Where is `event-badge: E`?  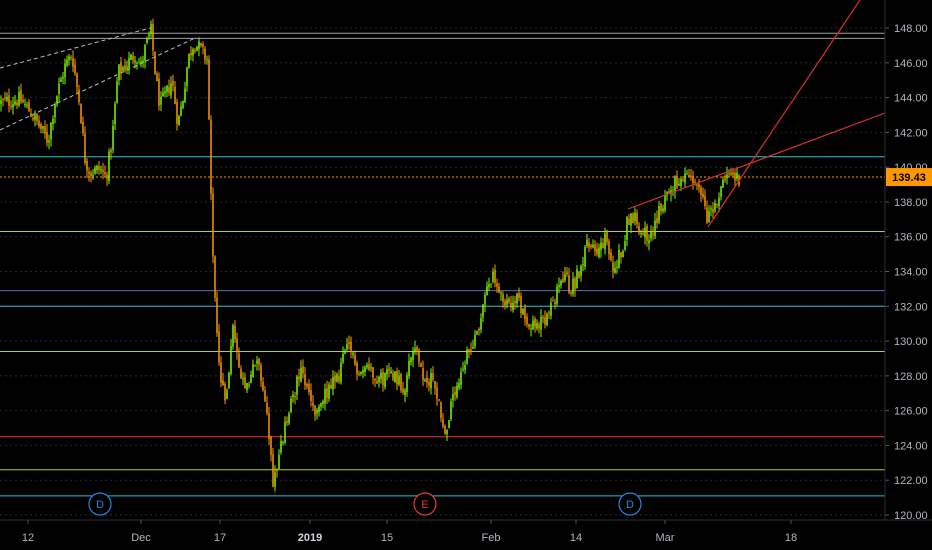 event-badge: E is located at coordinates (425, 504).